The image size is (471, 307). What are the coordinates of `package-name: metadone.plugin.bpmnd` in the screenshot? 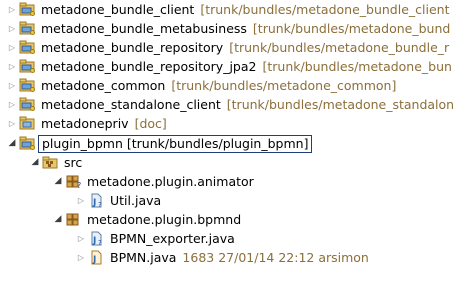 It's located at (164, 219).